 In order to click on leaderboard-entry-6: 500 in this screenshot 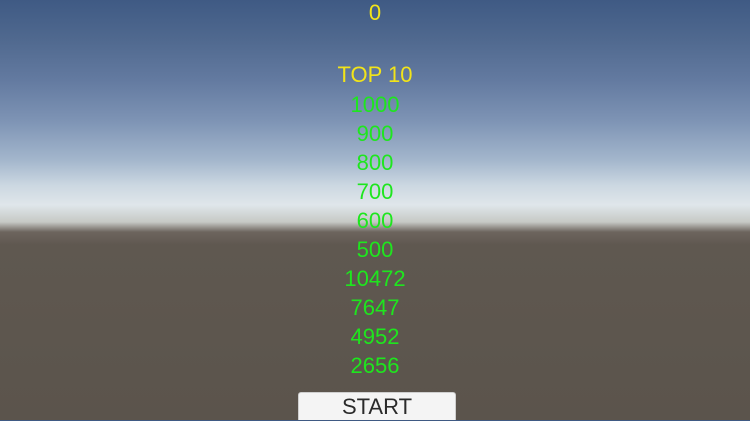, I will do `click(375, 249)`.